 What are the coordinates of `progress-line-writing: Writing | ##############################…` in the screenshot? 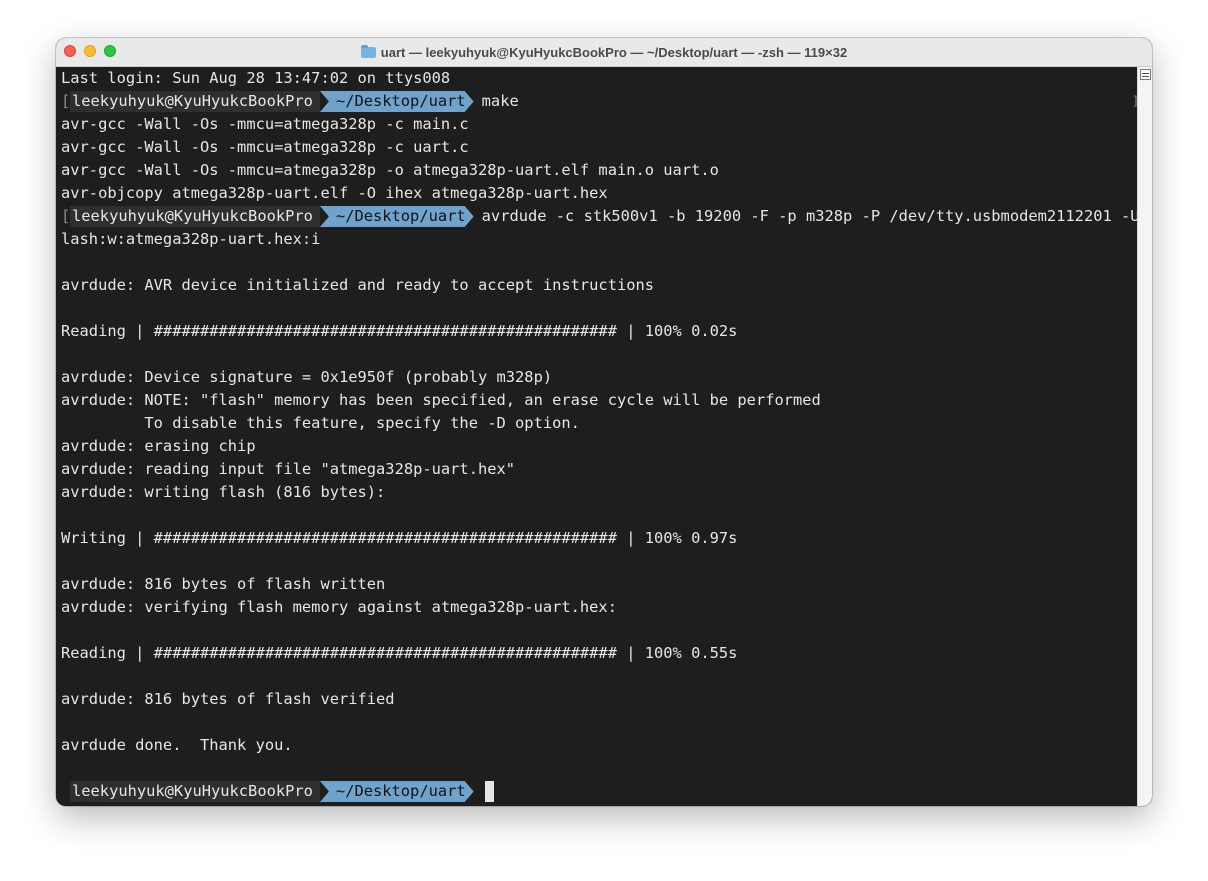 It's located at (399, 538).